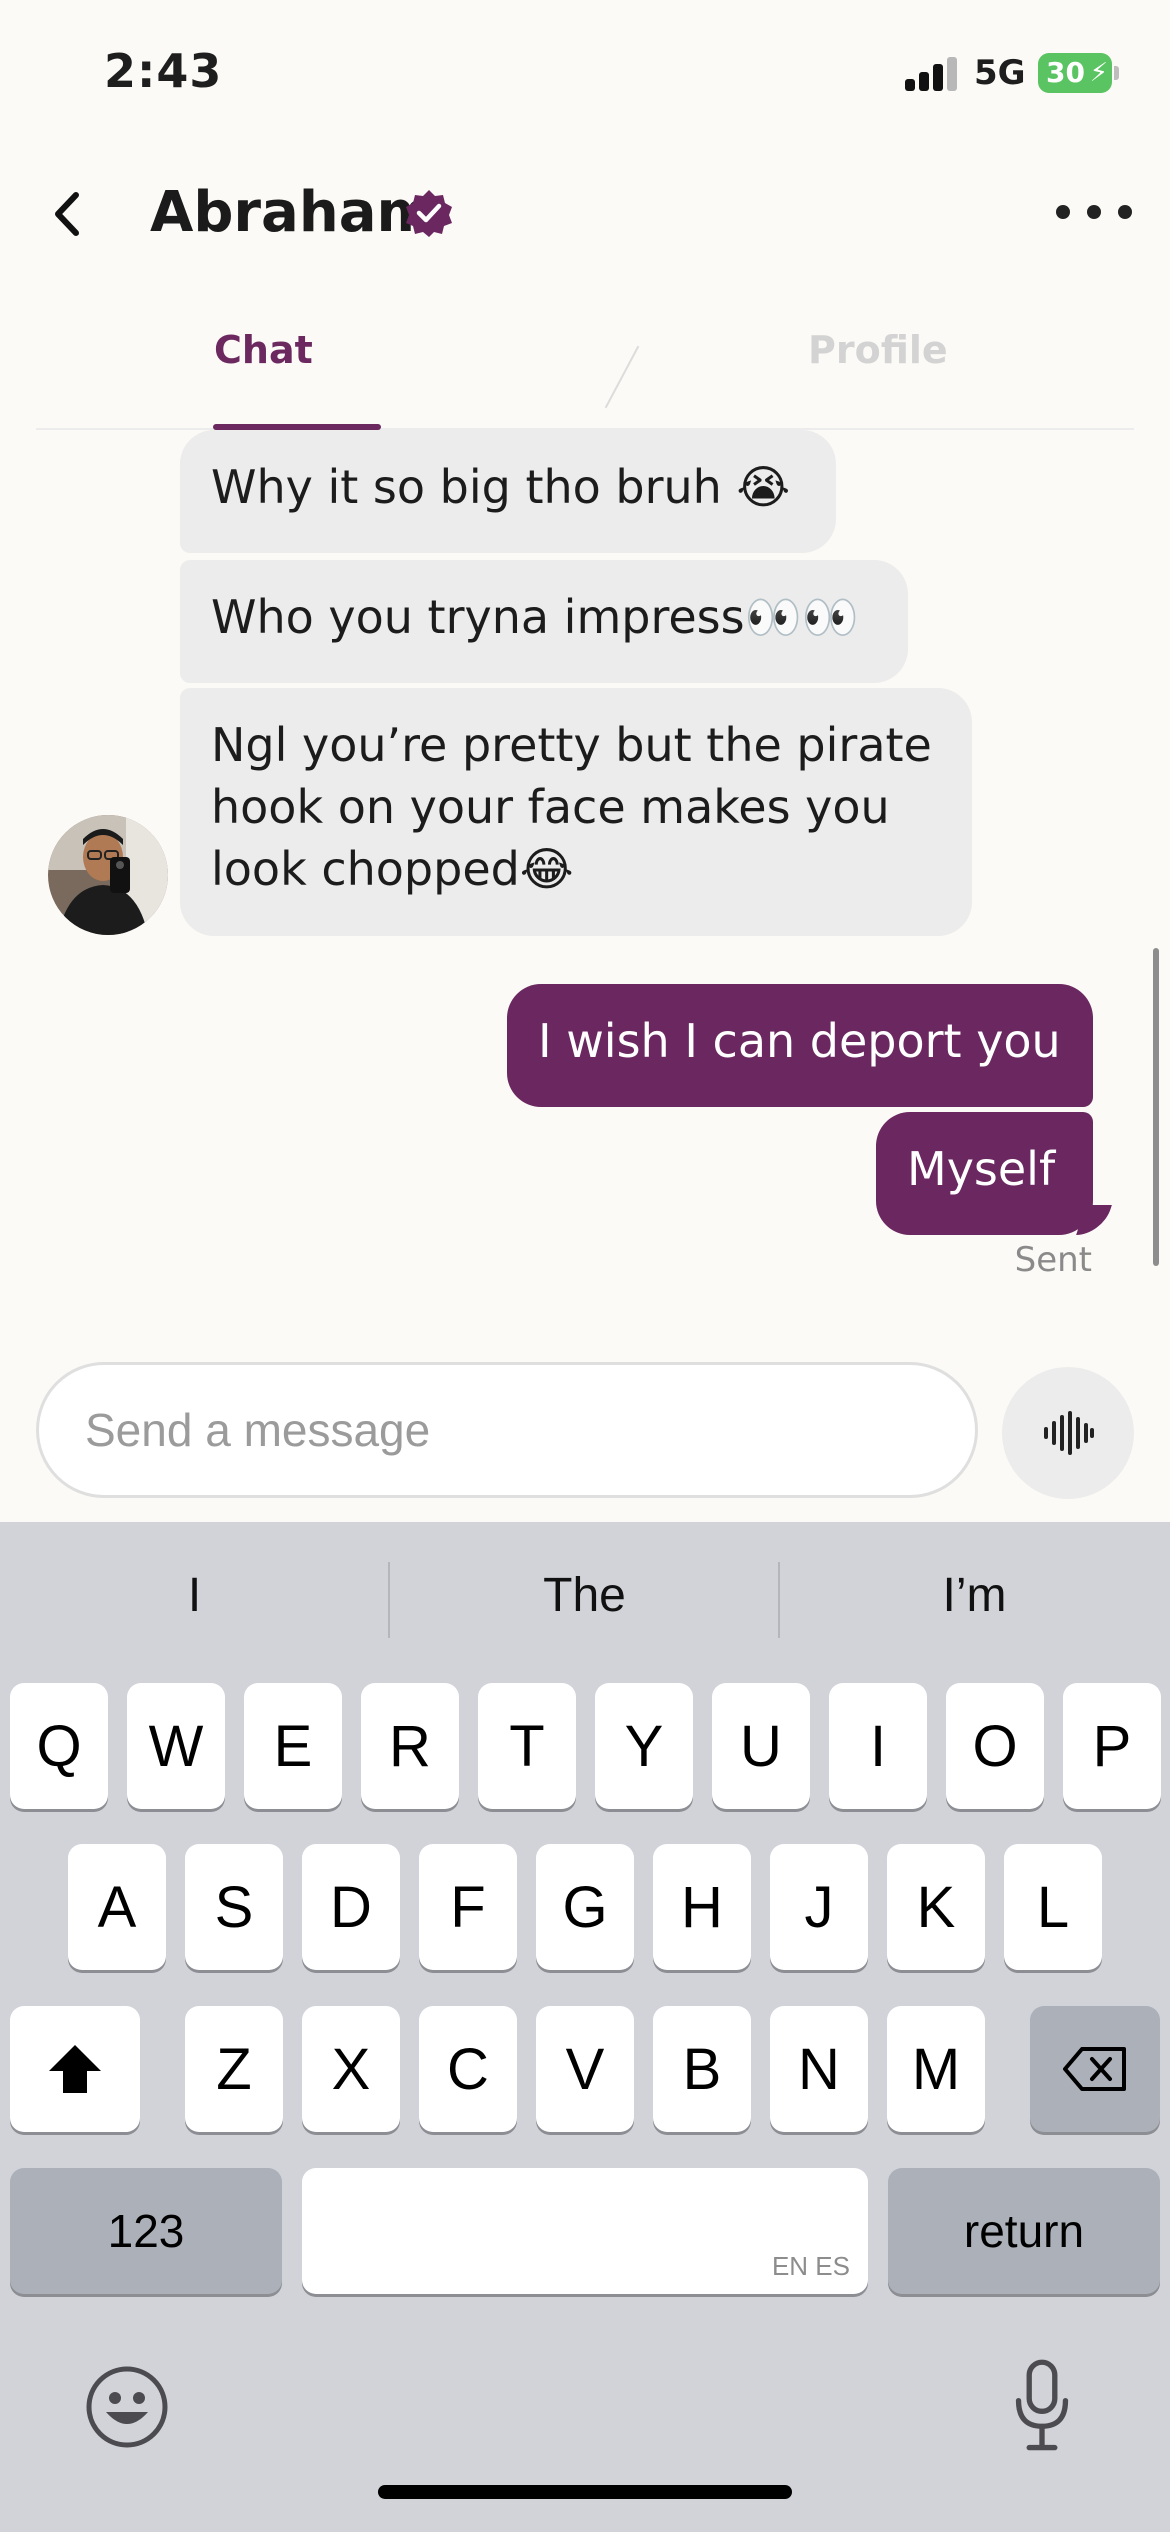  What do you see at coordinates (819, 2069) in the screenshot?
I see `key-n: N` at bounding box center [819, 2069].